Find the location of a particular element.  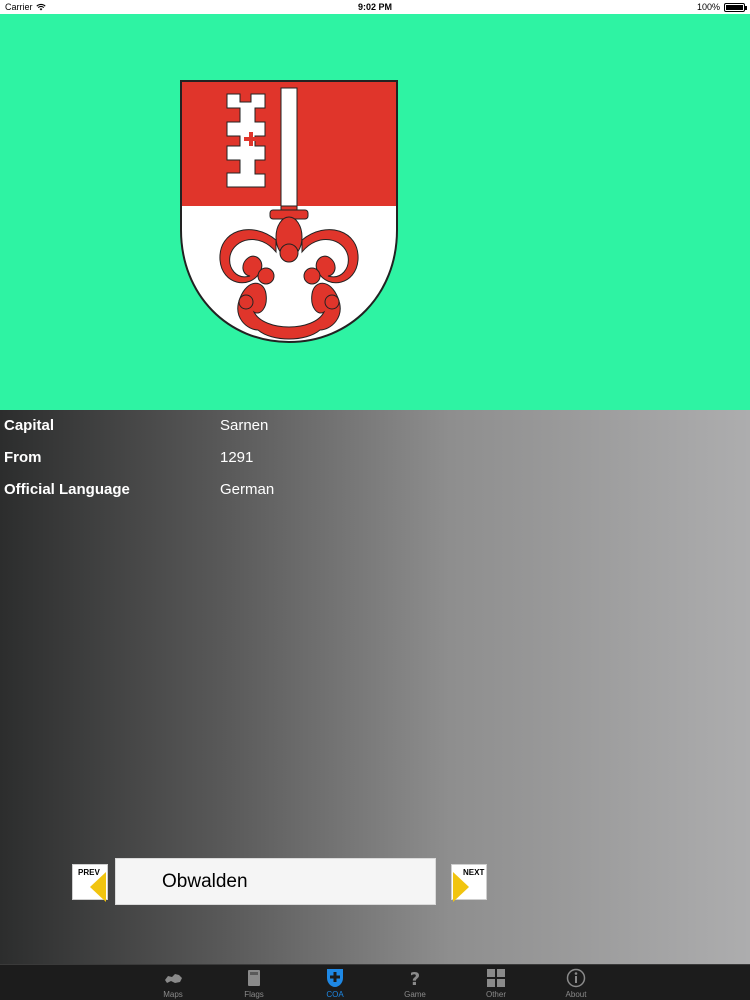

tab-maps: Maps is located at coordinates (173, 982).